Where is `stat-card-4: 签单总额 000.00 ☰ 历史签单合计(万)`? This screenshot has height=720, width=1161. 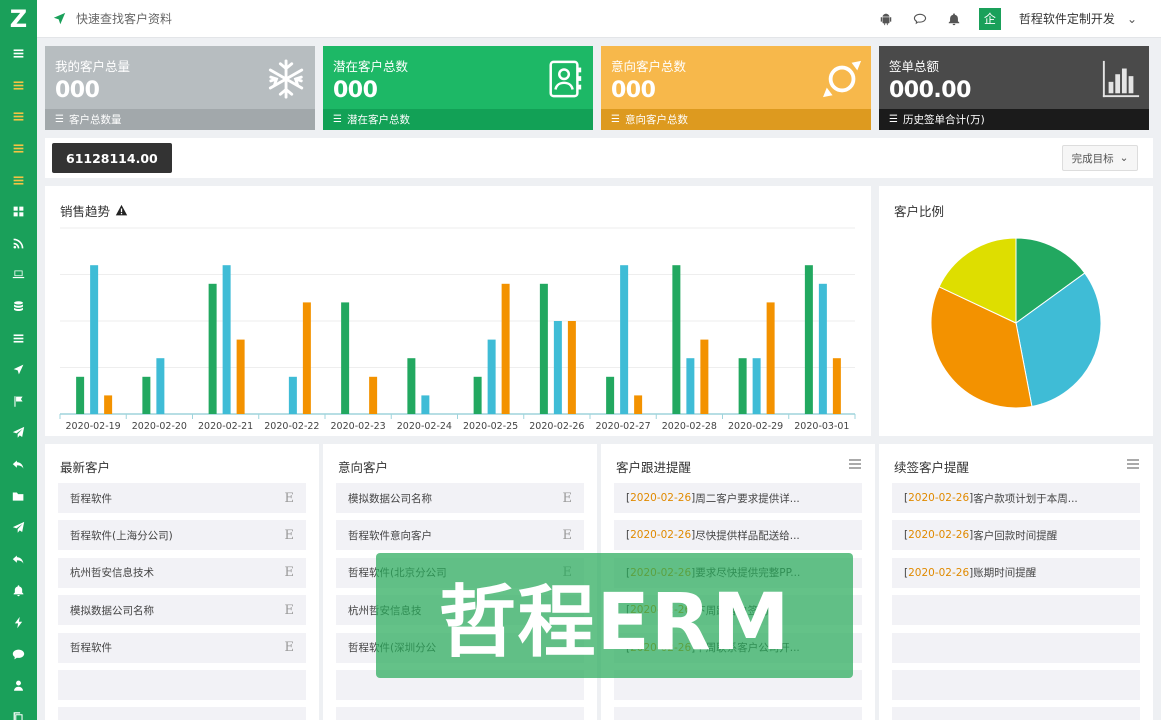 stat-card-4: 签单总额 000.00 ☰ 历史签单合计(万) is located at coordinates (1014, 88).